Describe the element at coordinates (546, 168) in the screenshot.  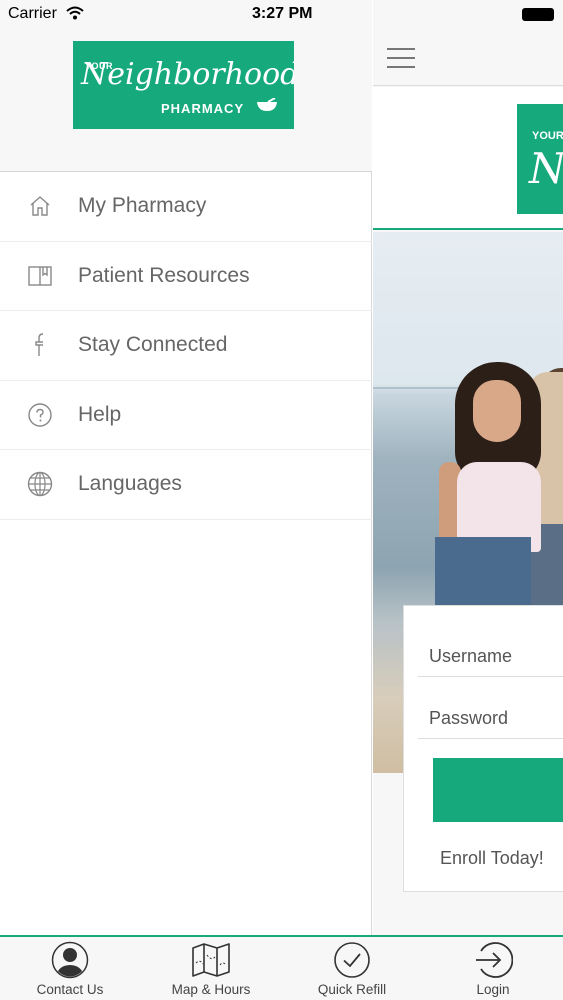
I see `banner-logo-script: N` at that location.